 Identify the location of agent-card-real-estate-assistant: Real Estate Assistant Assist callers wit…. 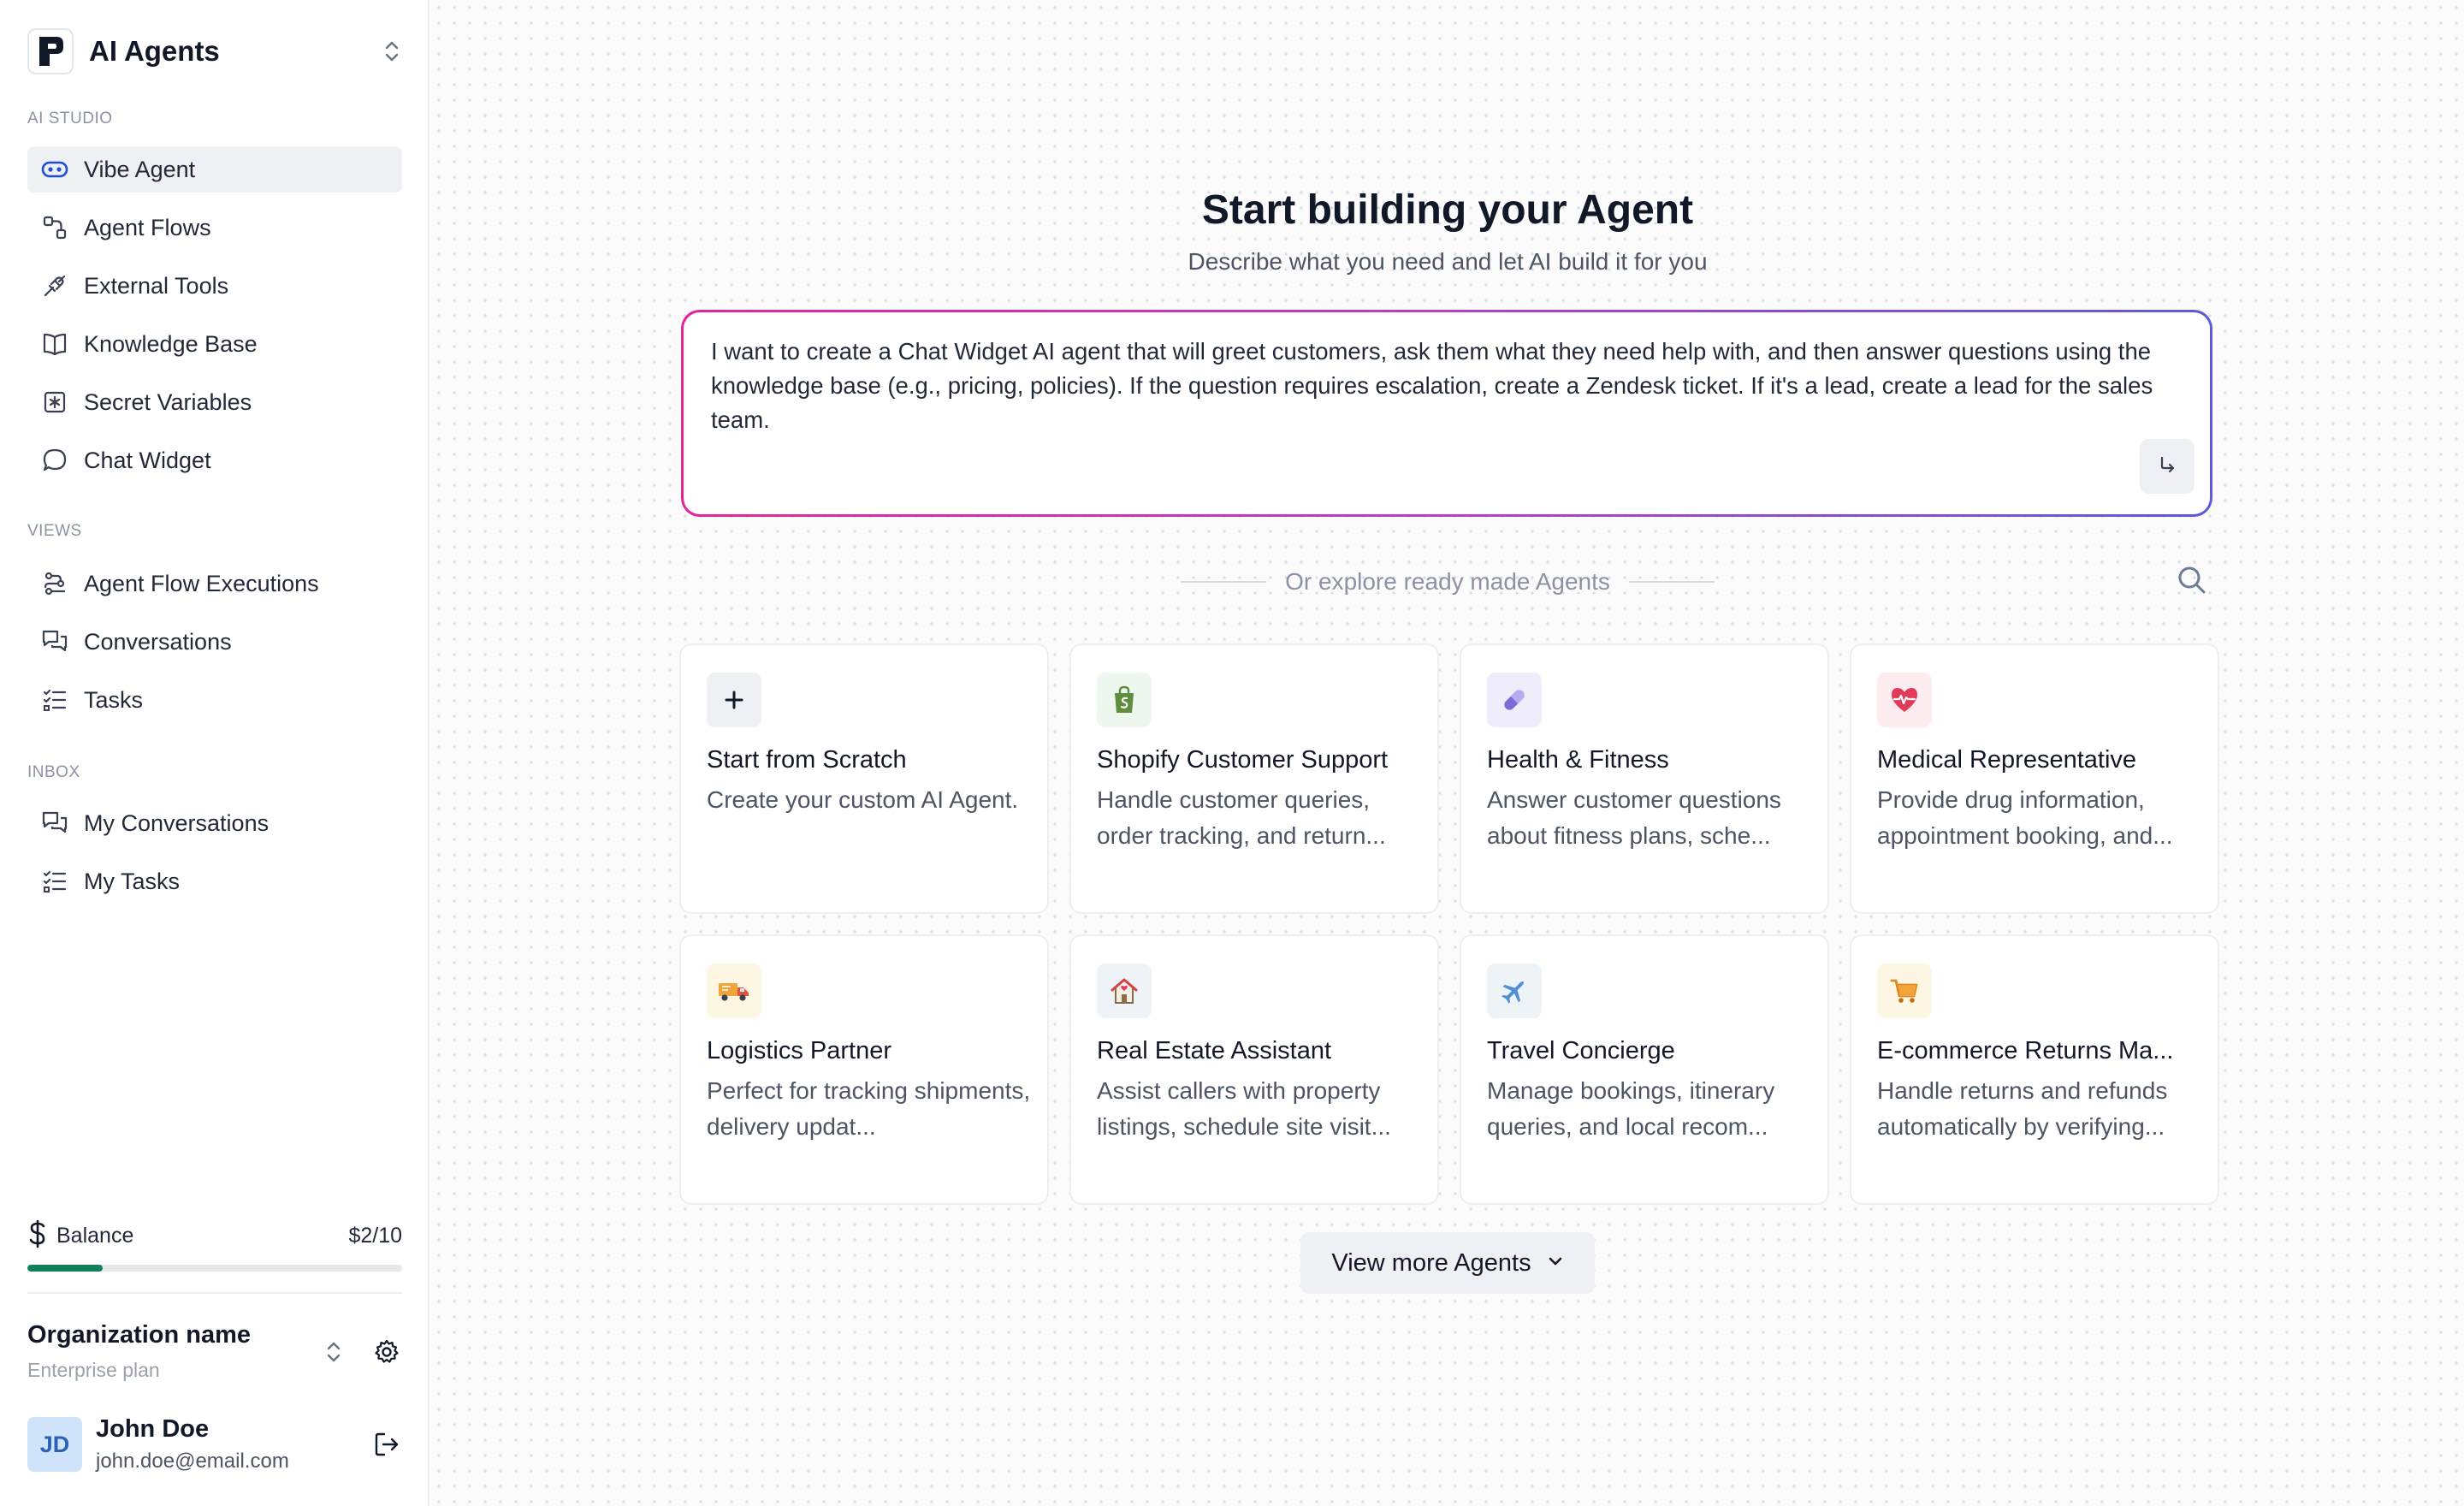
(1254, 1069).